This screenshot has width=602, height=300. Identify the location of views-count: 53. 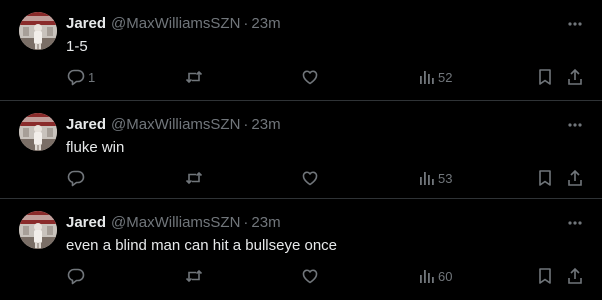
(445, 178).